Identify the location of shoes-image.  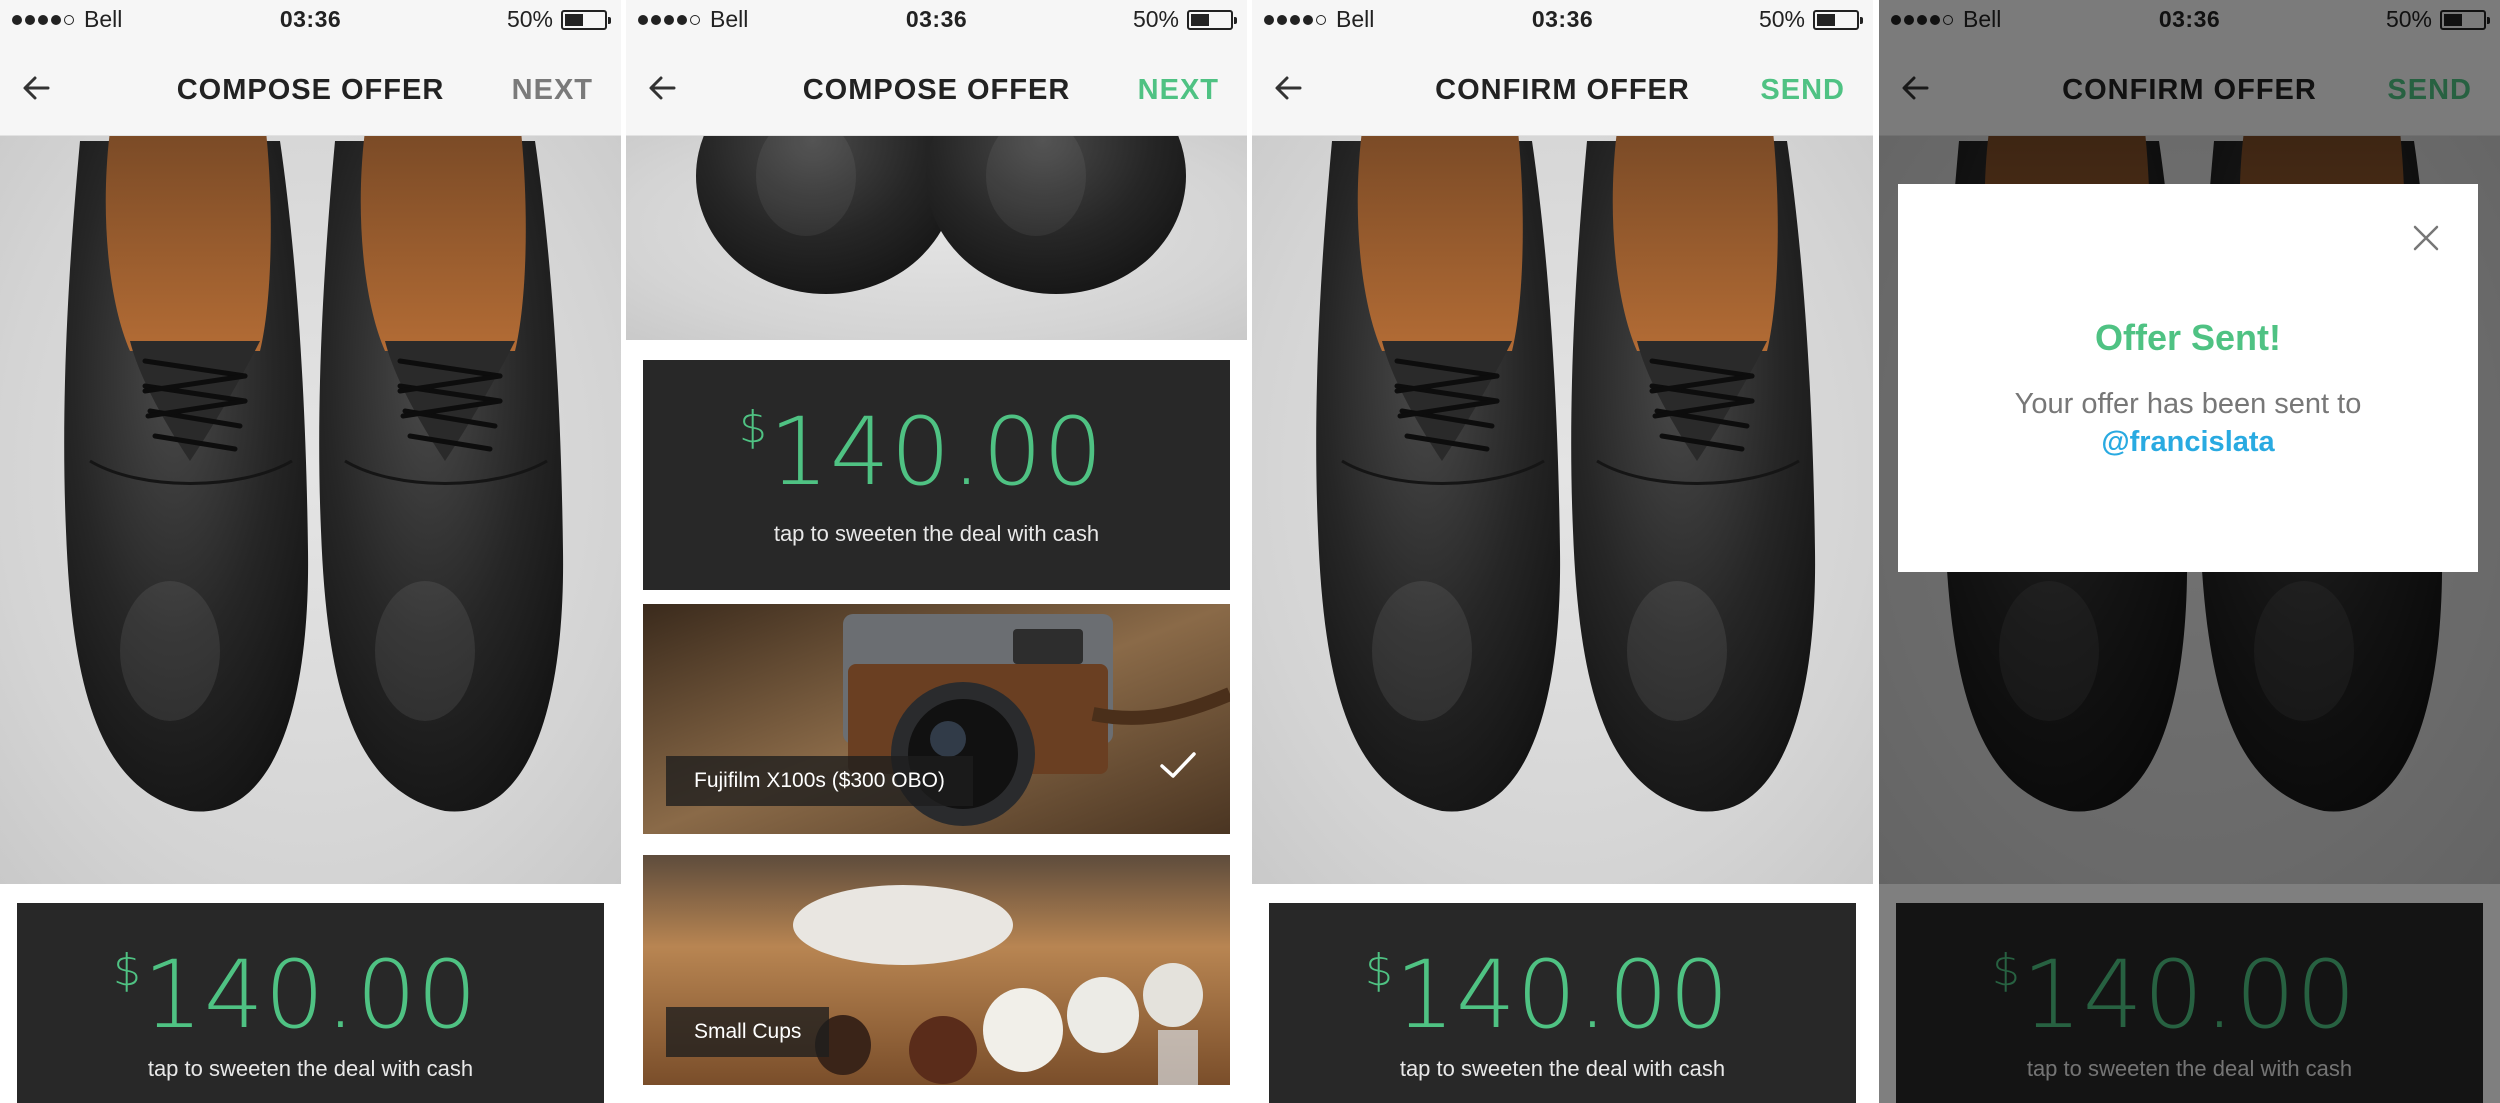
(941, 215).